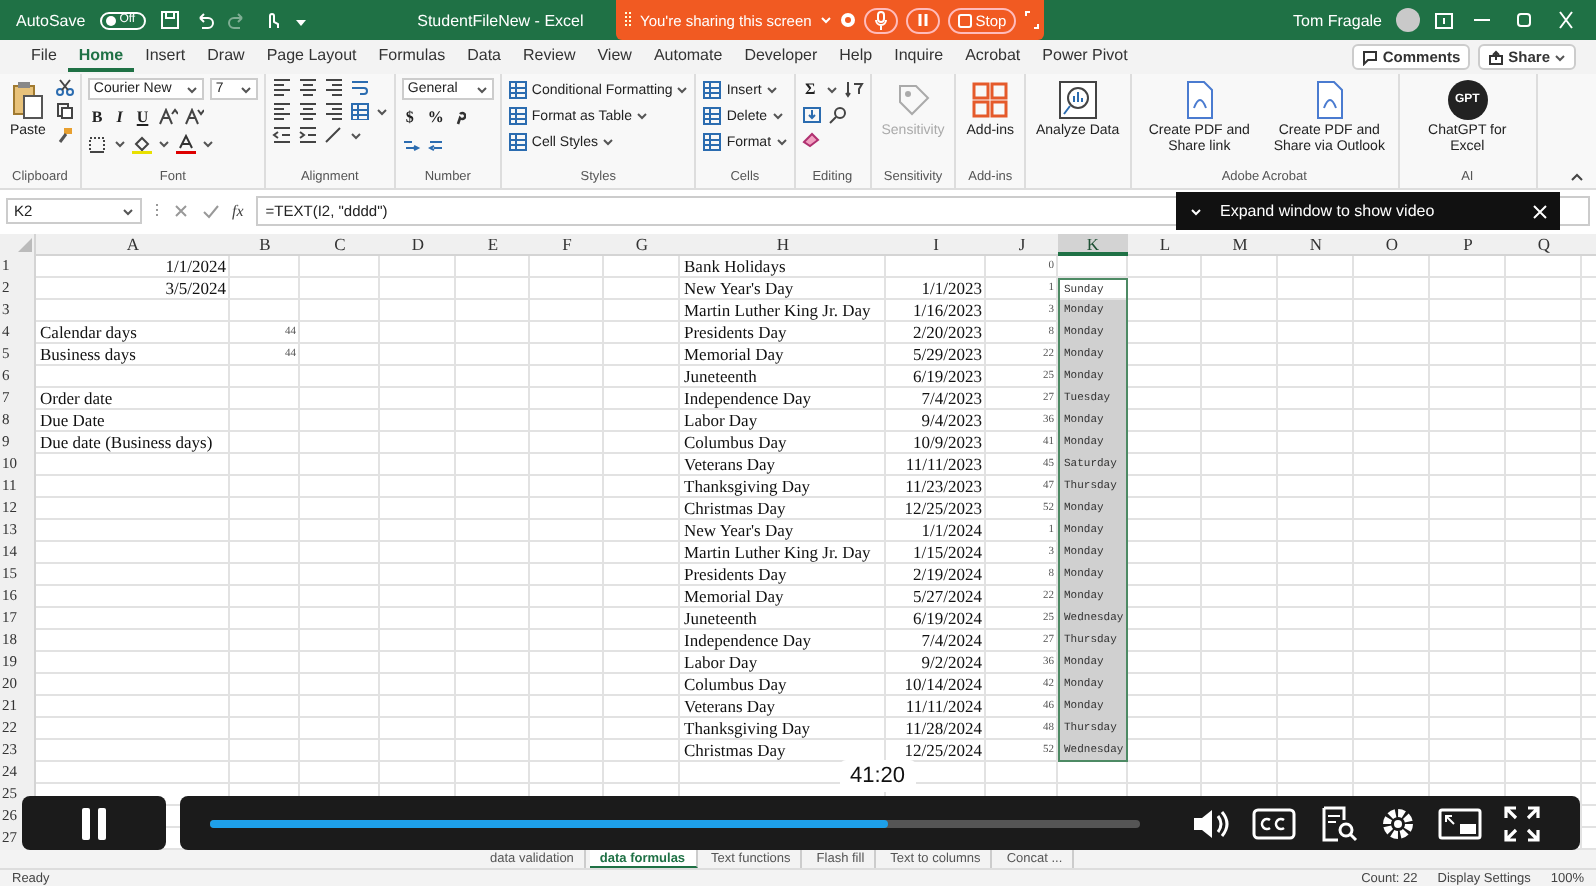 The height and width of the screenshot is (886, 1596). Describe the element at coordinates (44, 57) in the screenshot. I see `ribbon-tab: File` at that location.